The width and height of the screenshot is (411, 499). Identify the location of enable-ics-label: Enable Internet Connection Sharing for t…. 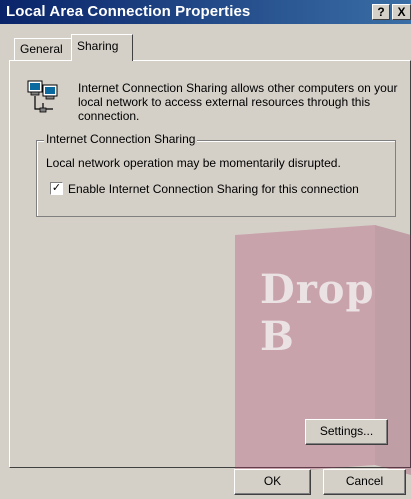
(213, 189).